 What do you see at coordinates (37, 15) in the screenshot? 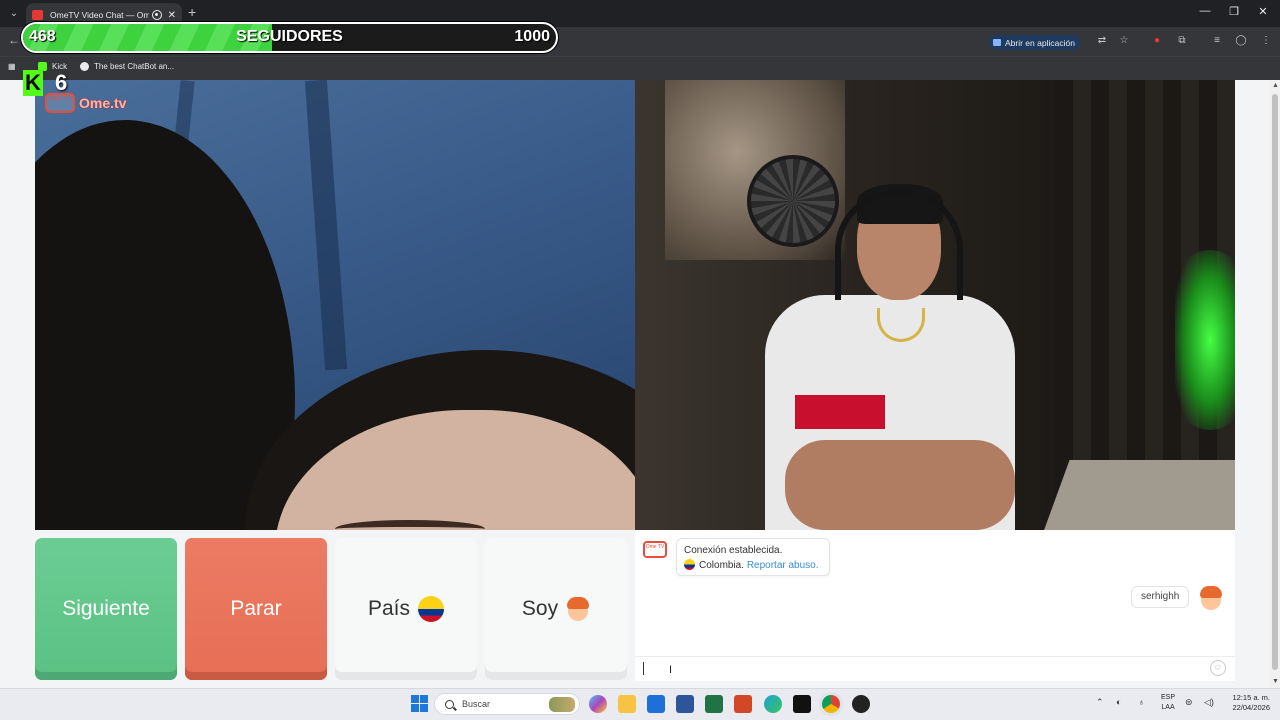
I see `ometv-favicon-icon` at bounding box center [37, 15].